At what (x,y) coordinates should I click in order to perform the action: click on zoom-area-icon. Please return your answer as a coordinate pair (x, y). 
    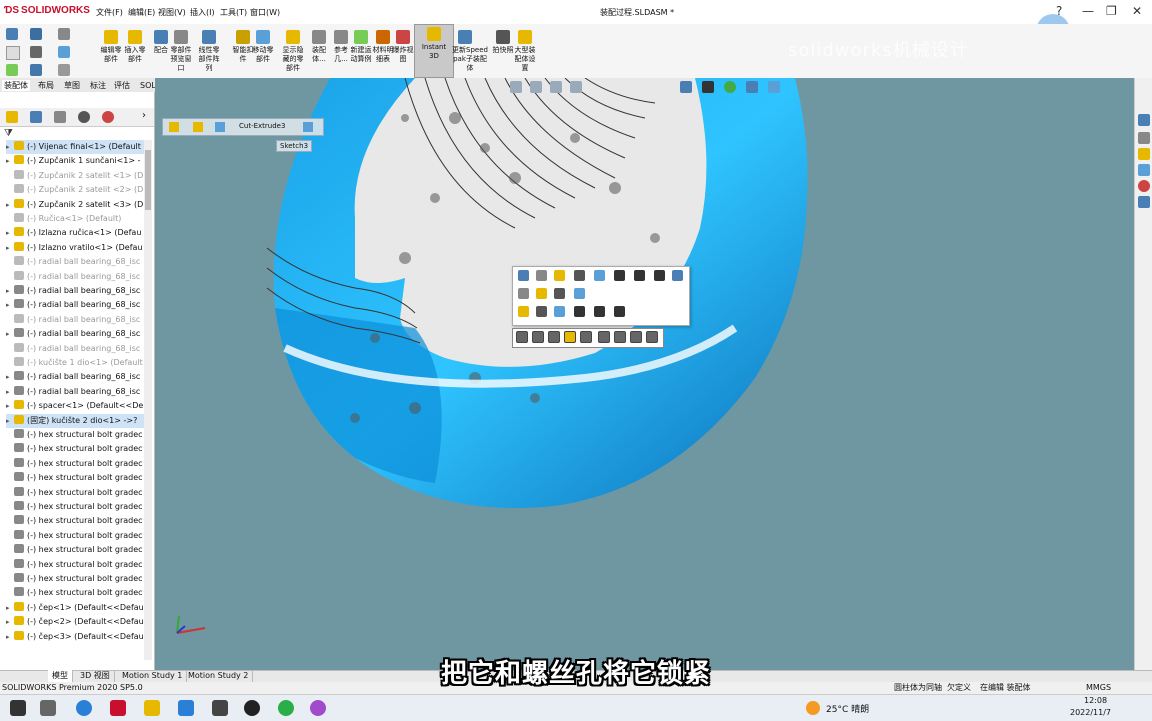
    Looking at the image, I should click on (536, 87).